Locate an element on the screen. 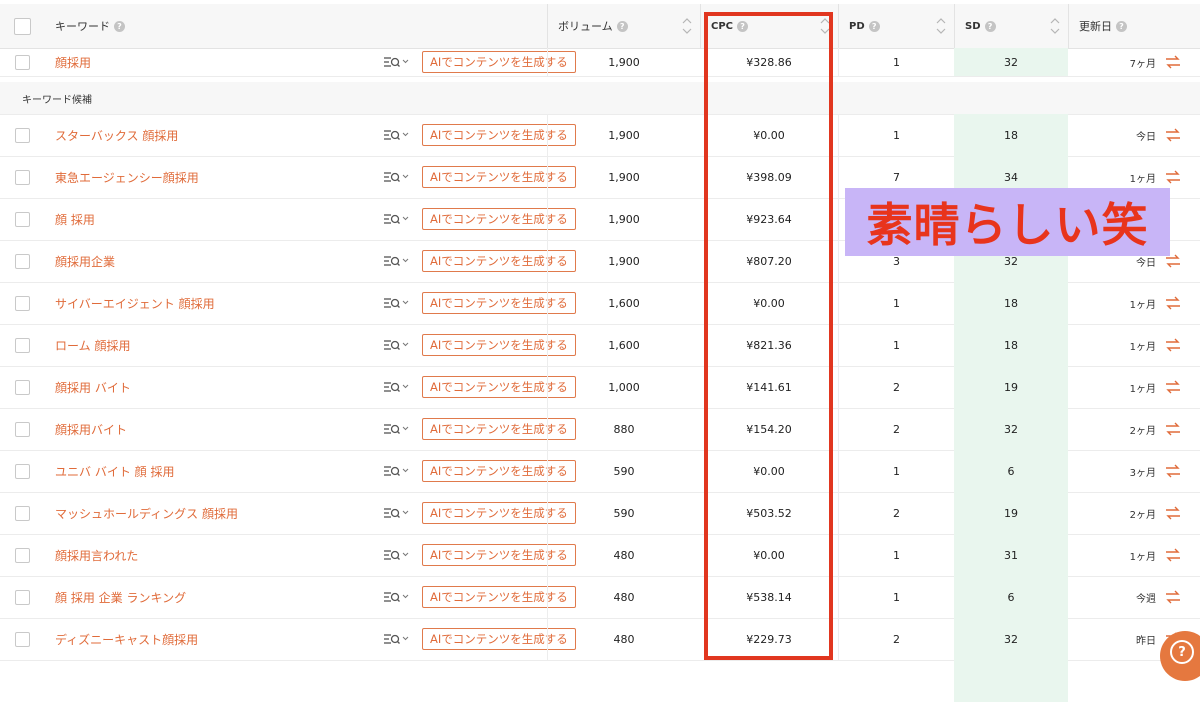 This screenshot has width=1200, height=702. sd-value: 6 is located at coordinates (1011, 597).